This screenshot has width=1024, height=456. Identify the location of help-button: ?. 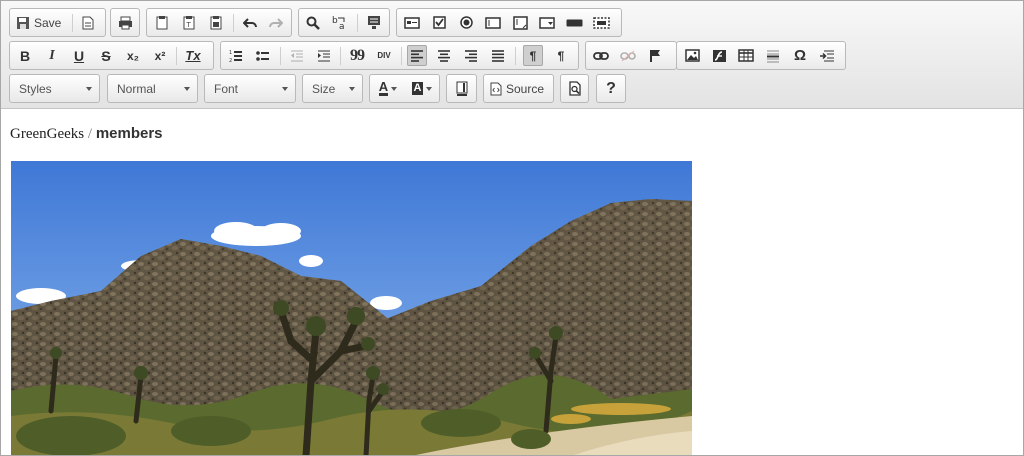
(611, 88).